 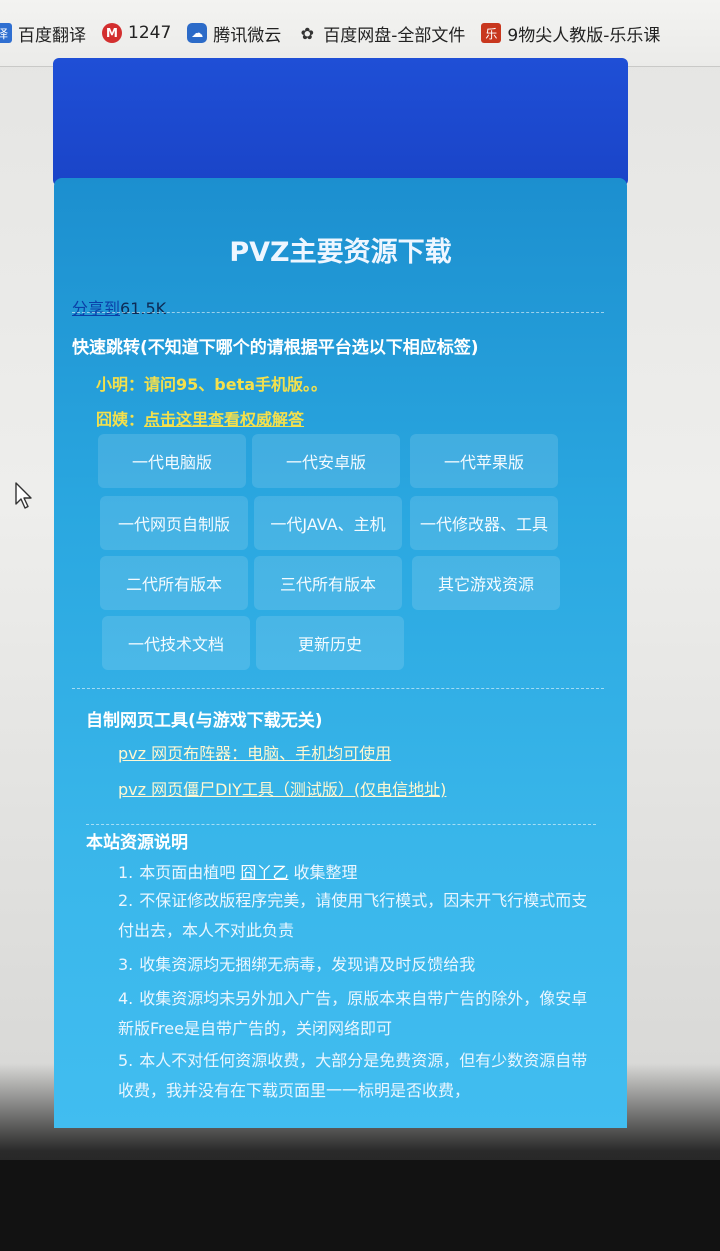 I want to click on notes-title: 本站资源说明, so click(x=137, y=839).